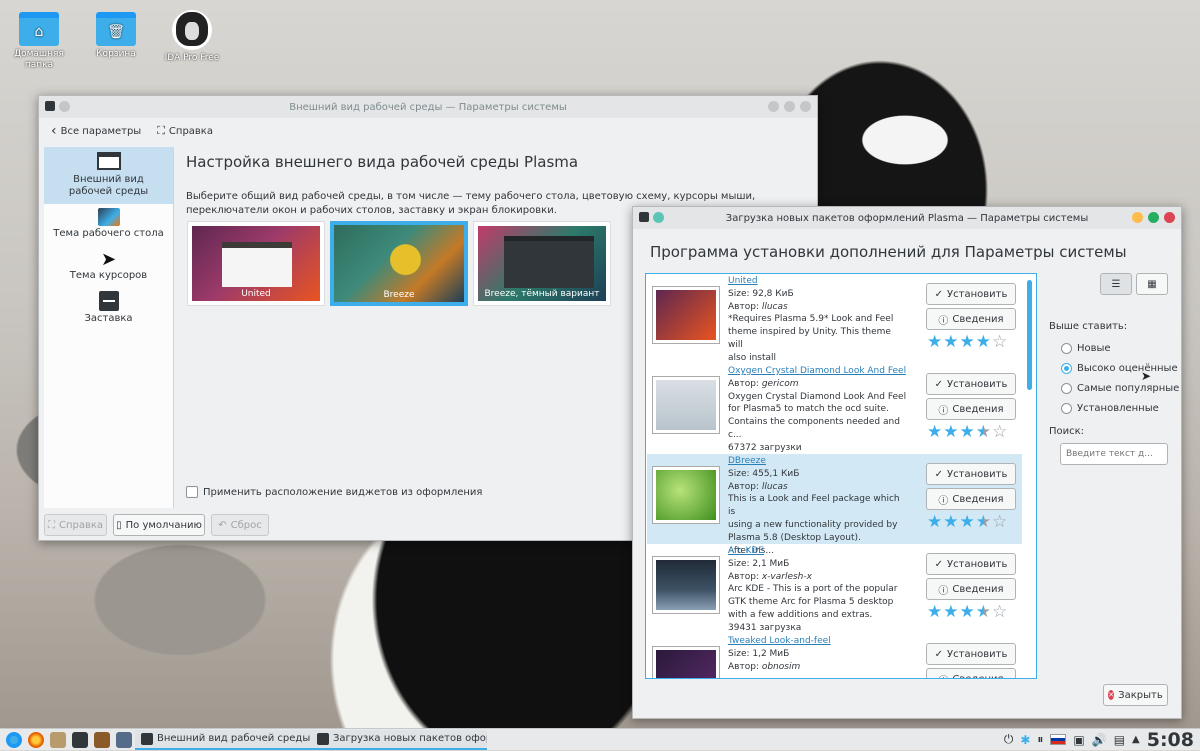  What do you see at coordinates (256, 294) in the screenshot?
I see `theme-label: United` at bounding box center [256, 294].